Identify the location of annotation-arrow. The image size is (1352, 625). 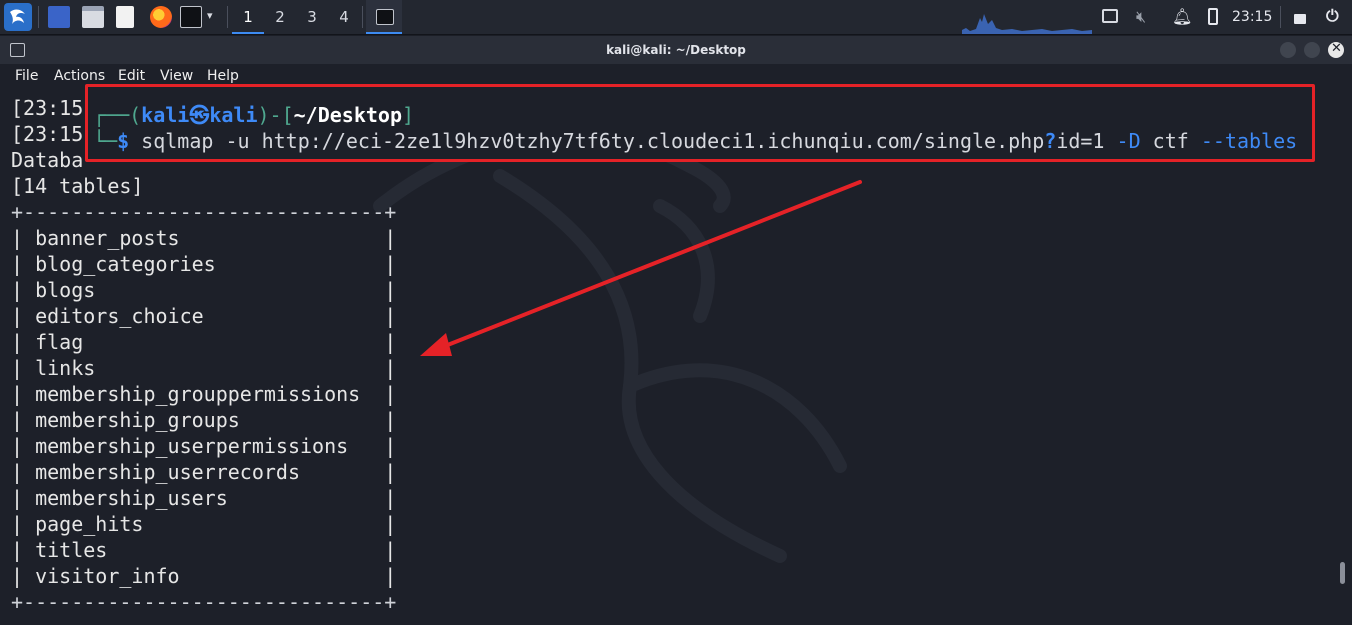
(641, 268).